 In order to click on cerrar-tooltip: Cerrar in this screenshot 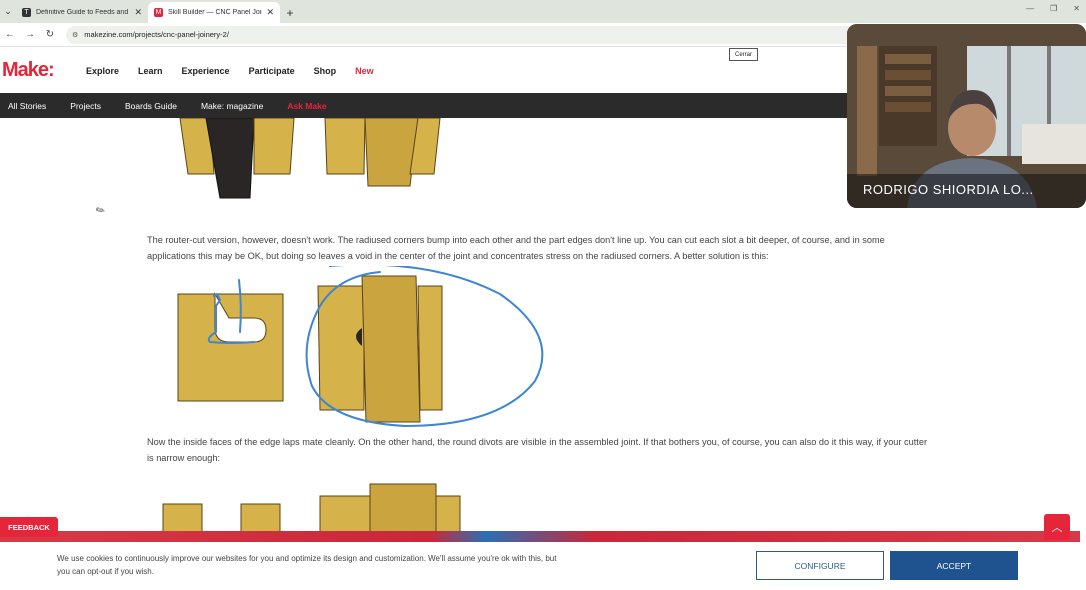, I will do `click(743, 54)`.